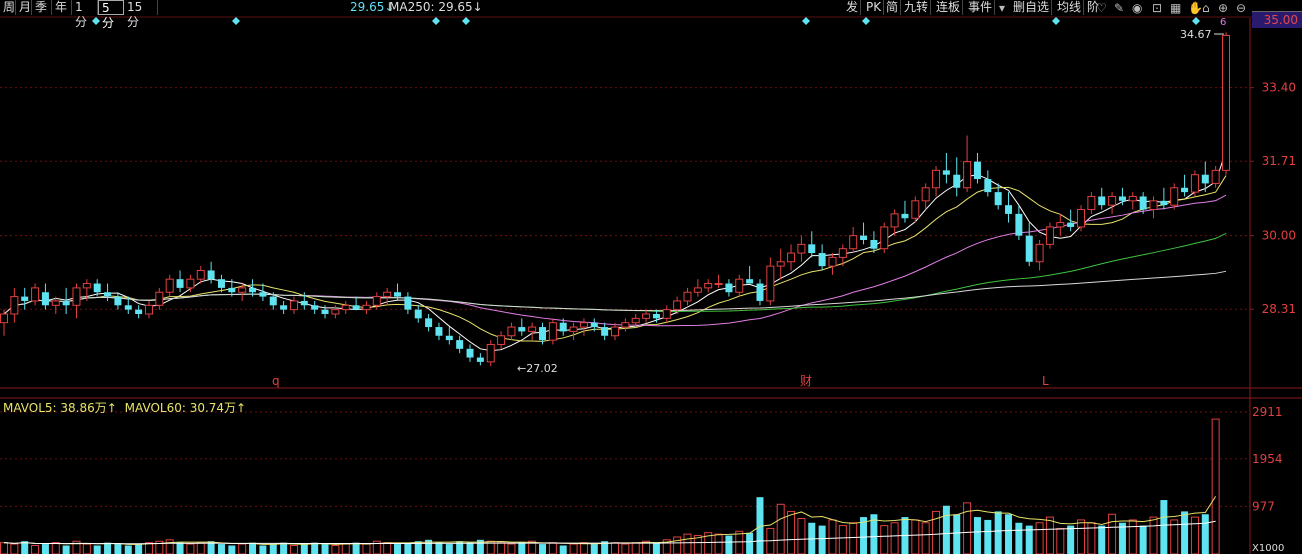  What do you see at coordinates (1002, 8) in the screenshot?
I see `chevron-down-icon: ▾` at bounding box center [1002, 8].